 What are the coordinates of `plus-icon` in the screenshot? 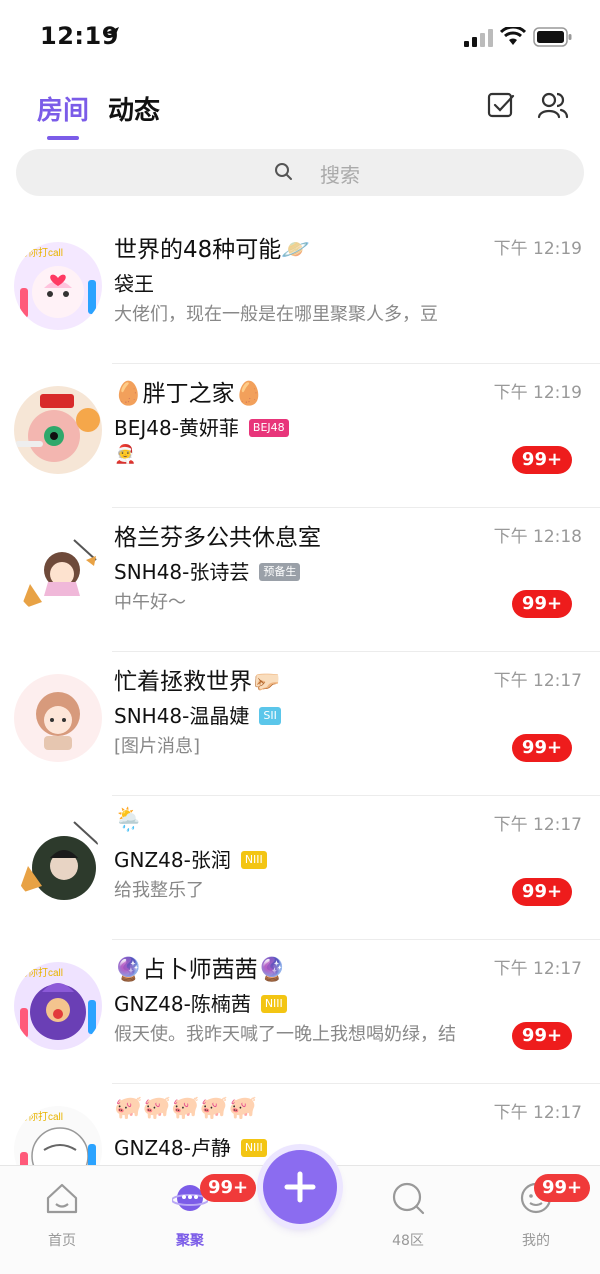 It's located at (300, 1187).